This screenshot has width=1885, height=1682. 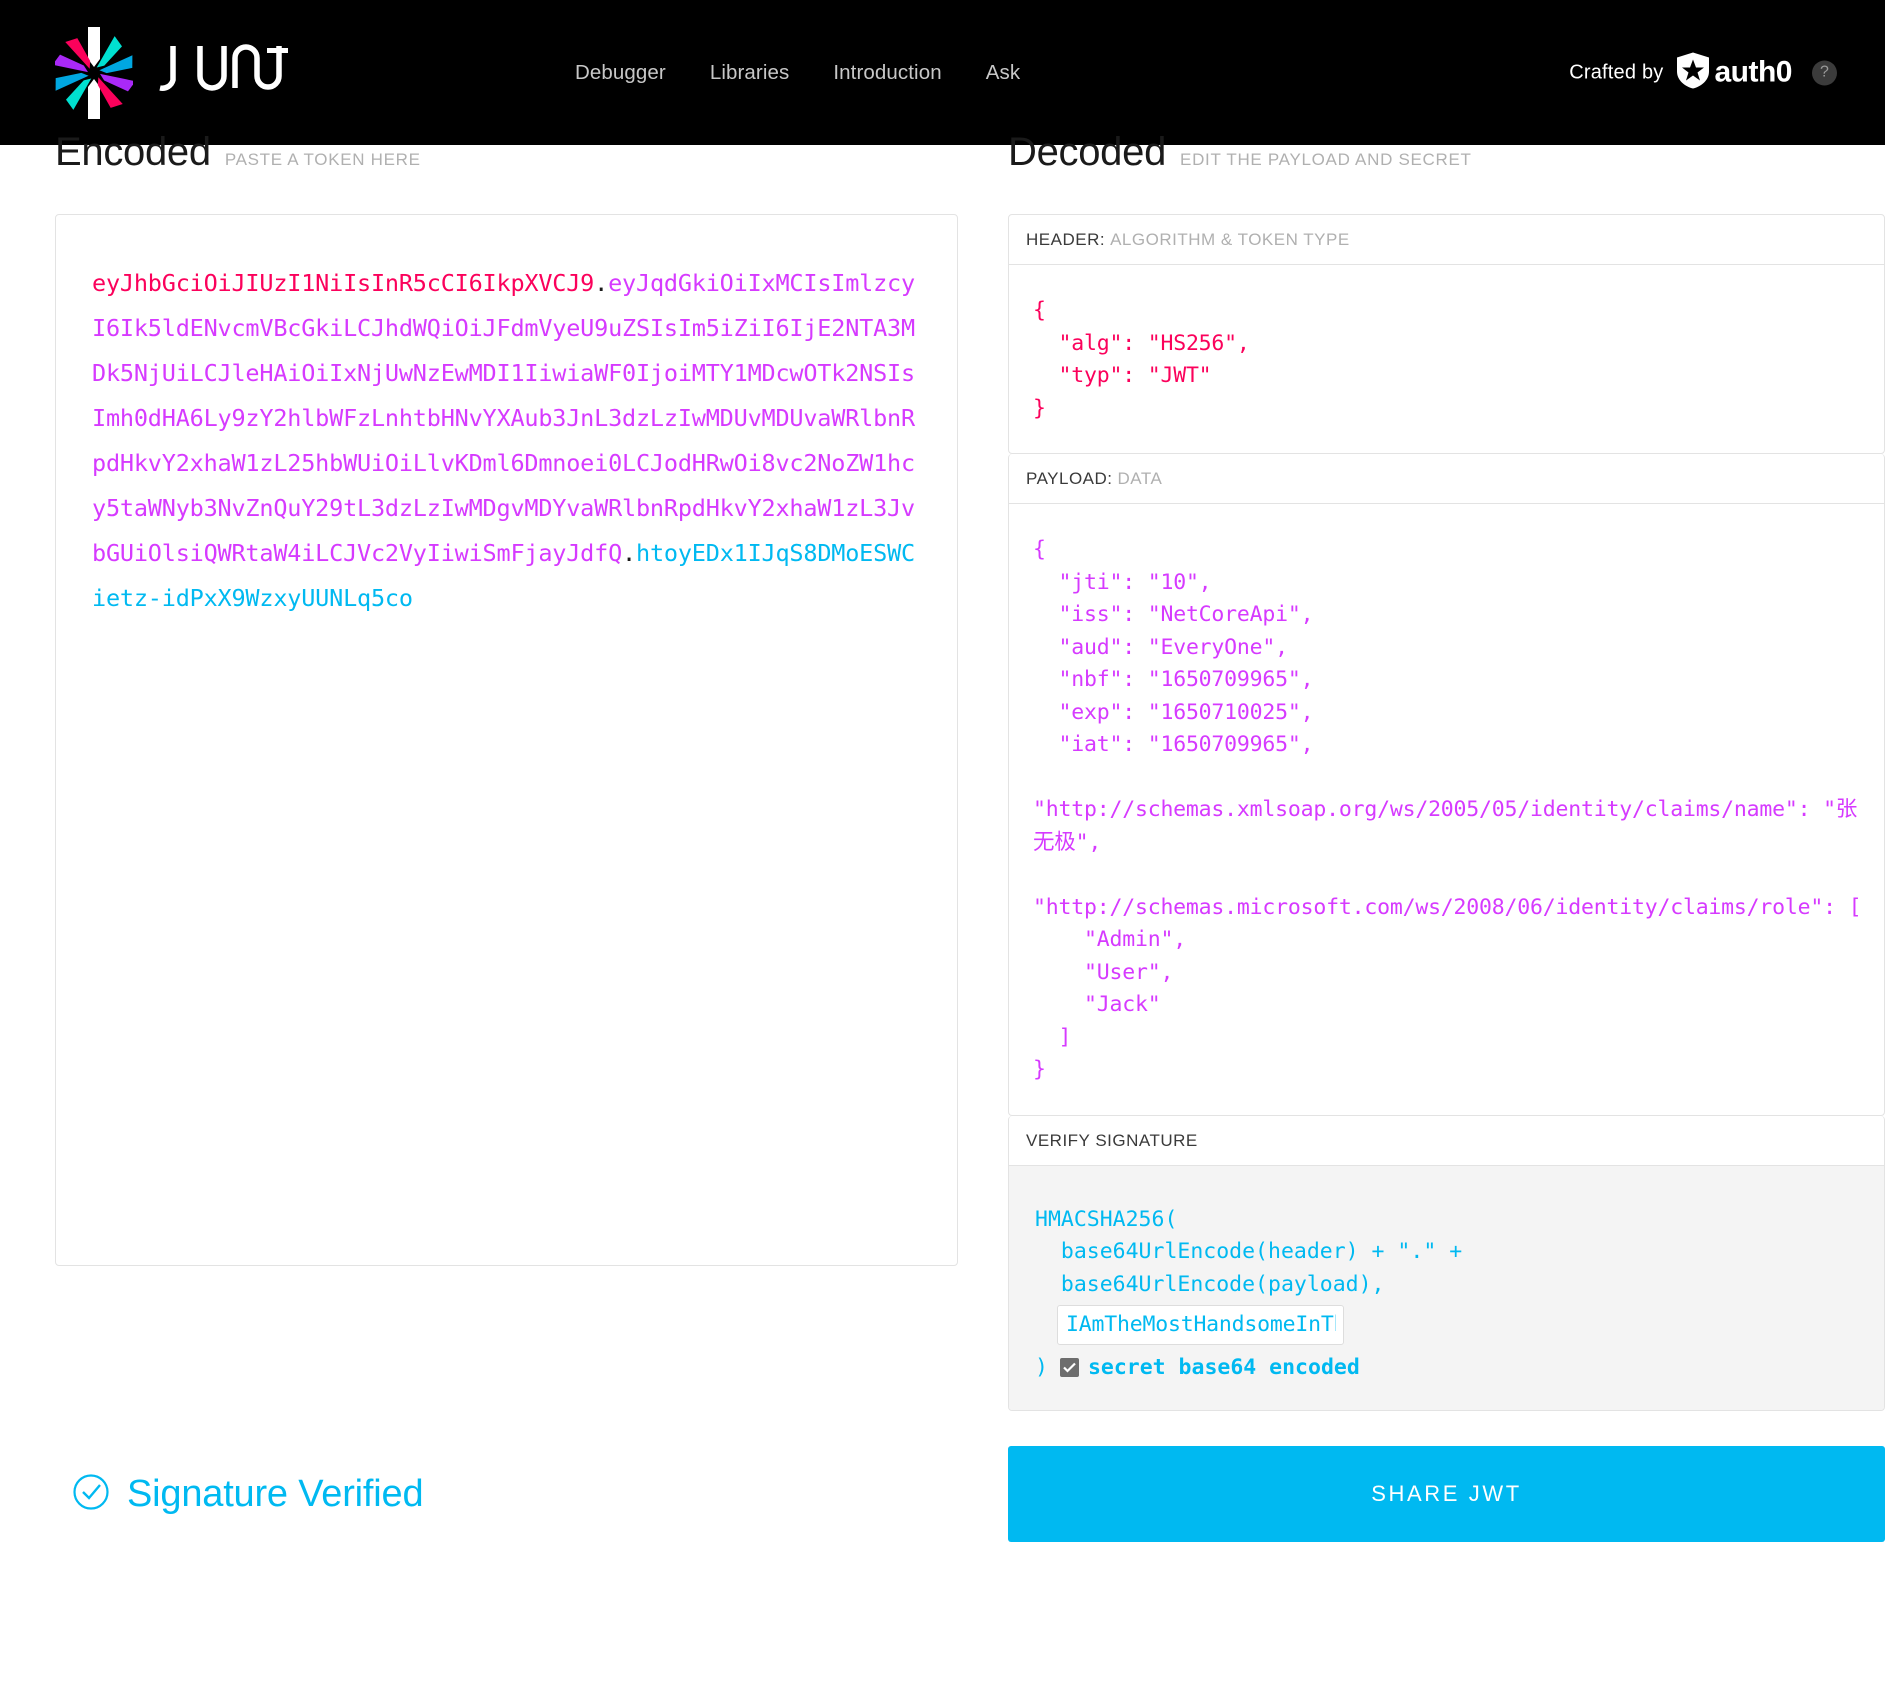 I want to click on signature-line-payload: base64UrlEncode(payload),, so click(x=1210, y=1284).